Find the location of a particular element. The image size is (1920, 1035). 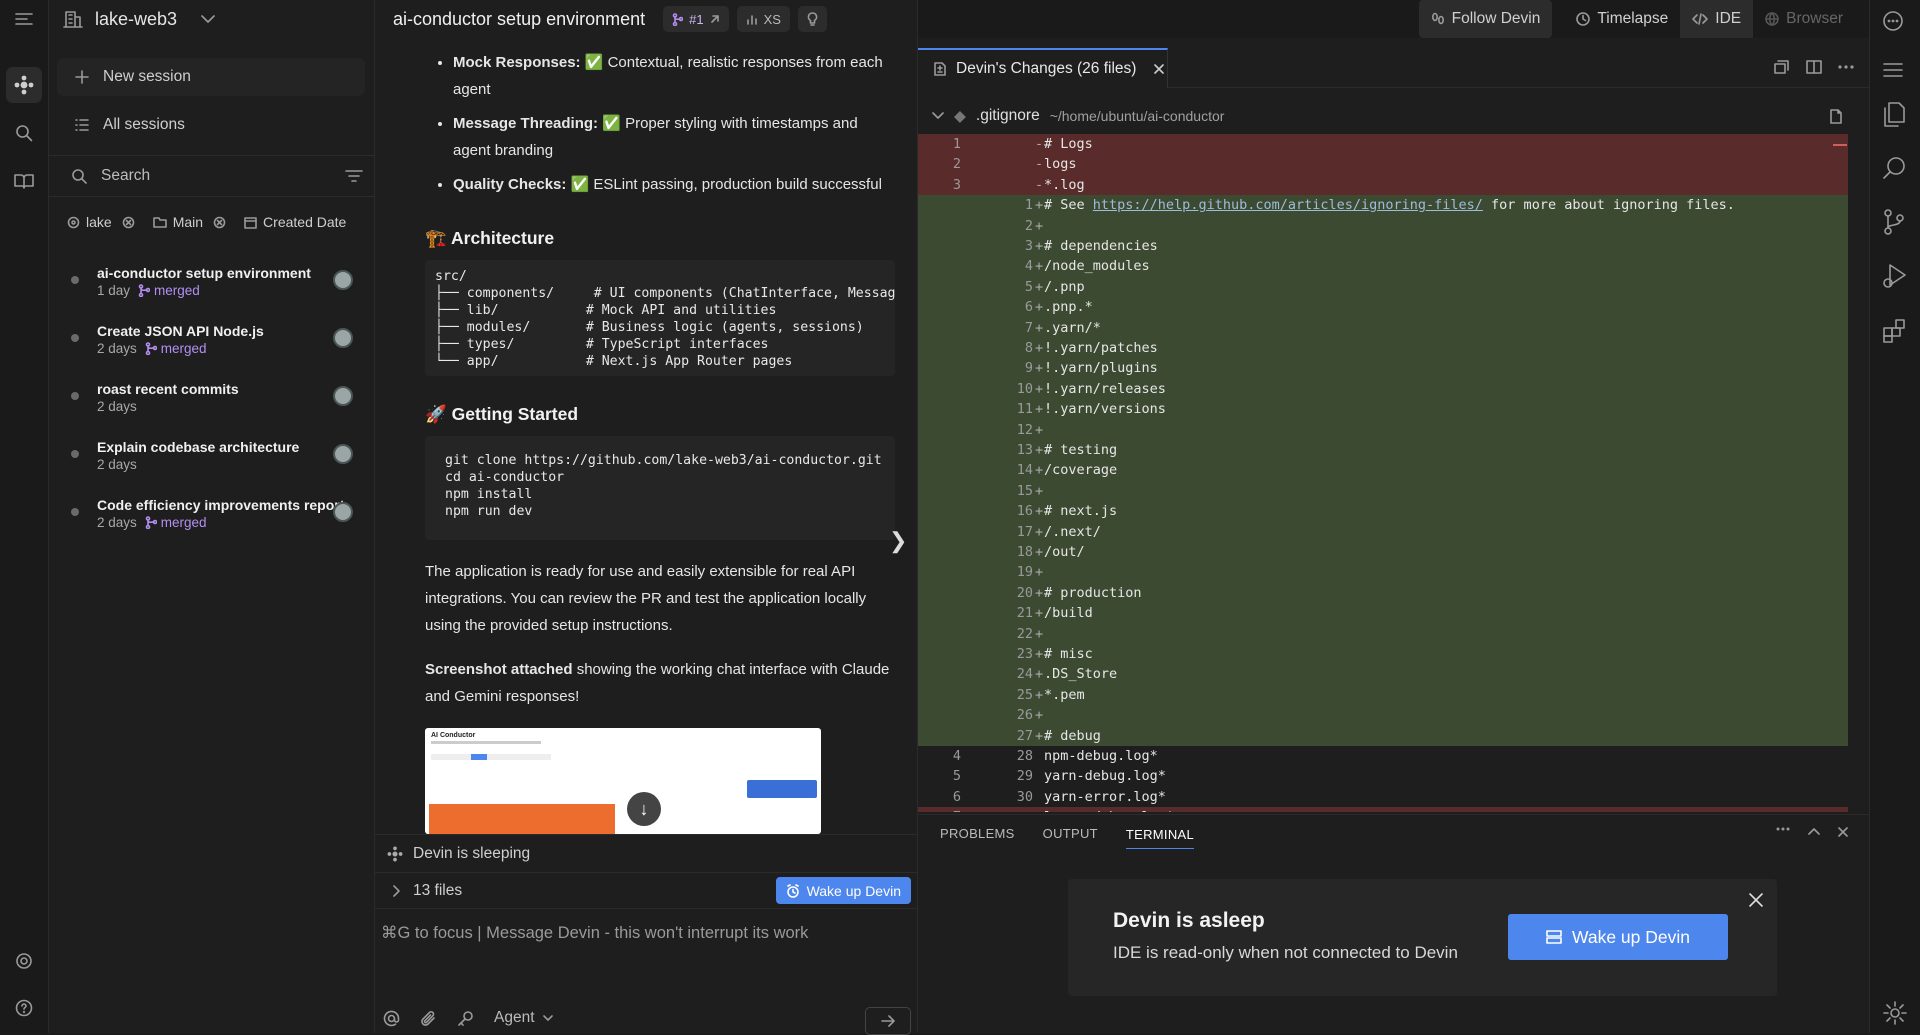

files-icon is located at coordinates (1894, 115).